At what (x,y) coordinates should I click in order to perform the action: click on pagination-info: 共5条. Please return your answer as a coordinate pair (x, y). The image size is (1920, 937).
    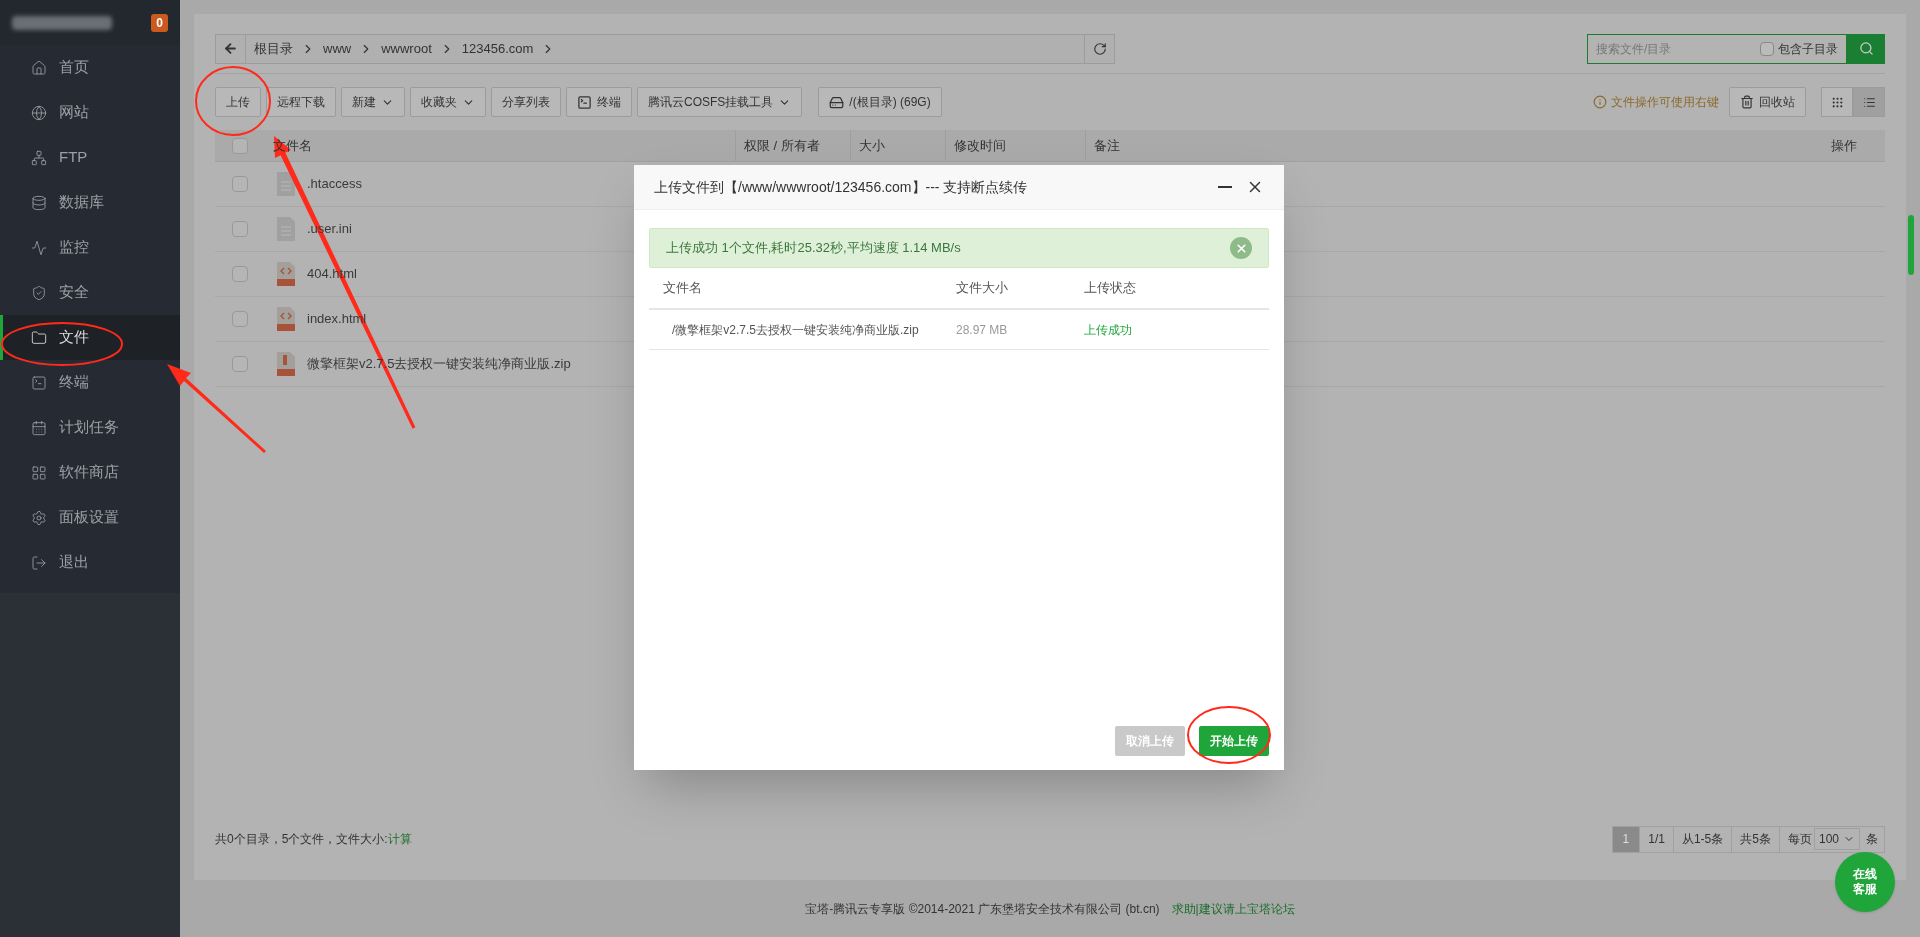
    Looking at the image, I should click on (1755, 839).